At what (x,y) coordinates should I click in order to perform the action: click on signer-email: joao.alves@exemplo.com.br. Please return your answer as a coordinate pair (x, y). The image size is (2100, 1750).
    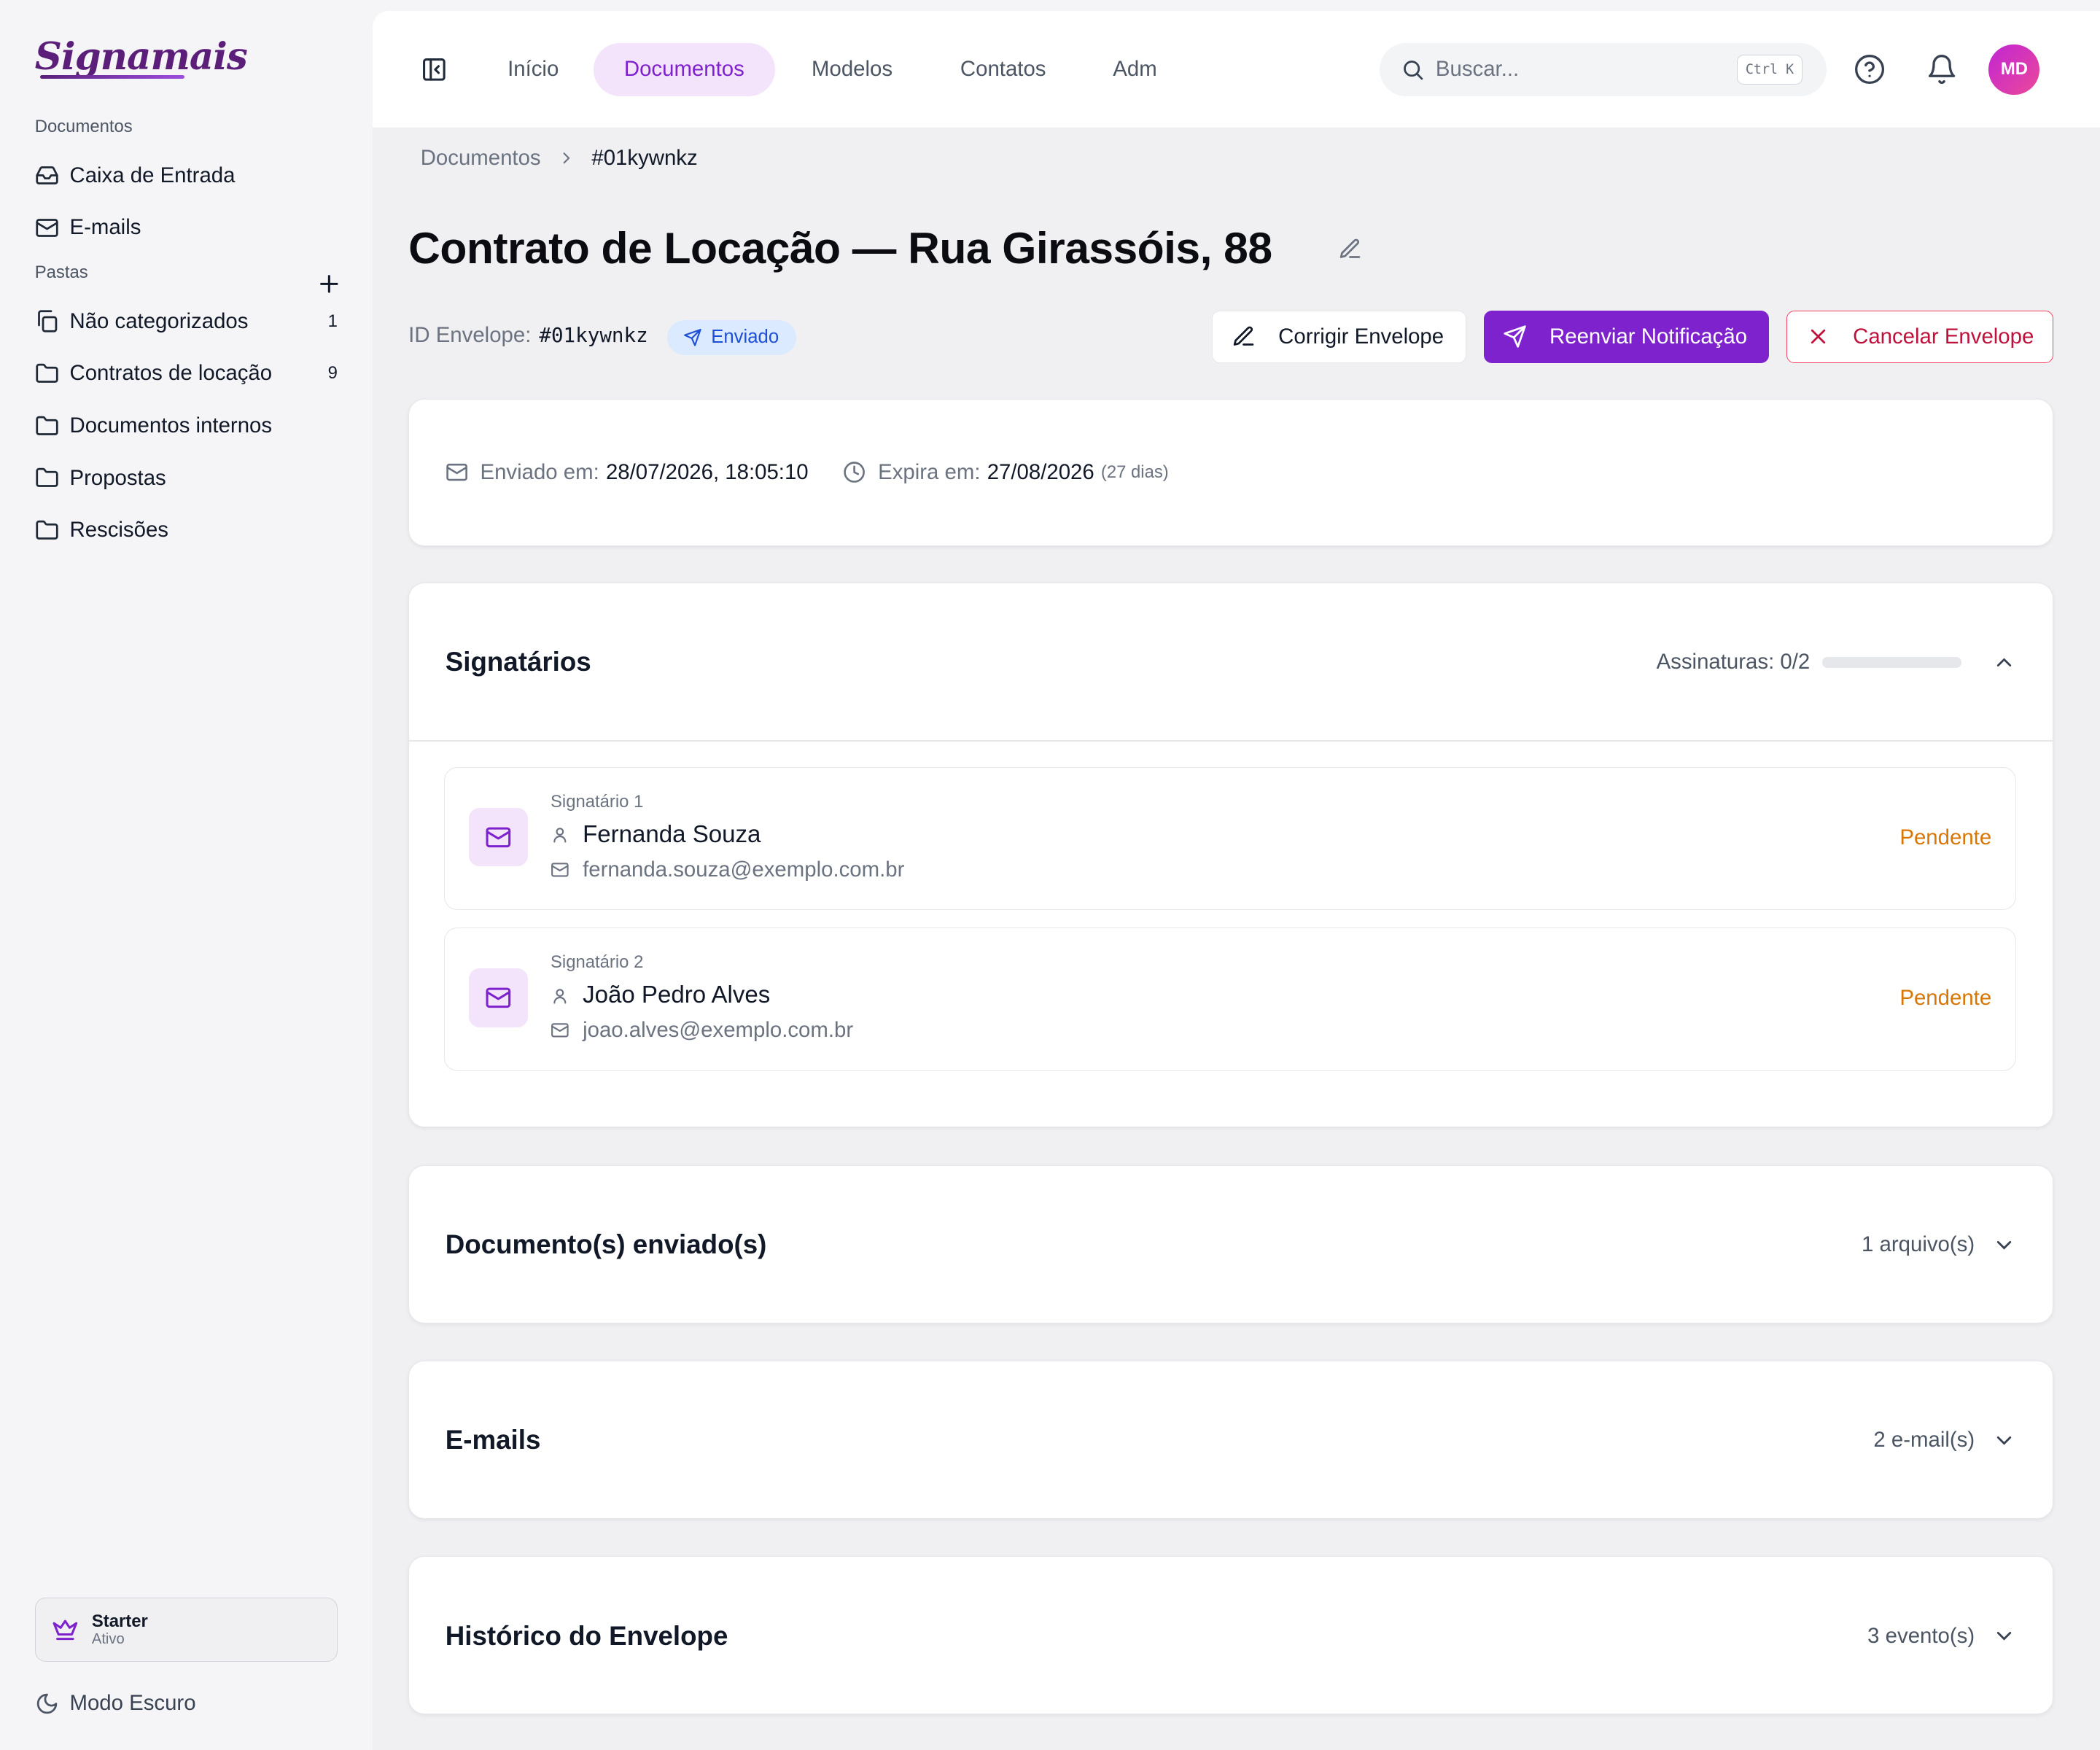
    Looking at the image, I should click on (702, 1030).